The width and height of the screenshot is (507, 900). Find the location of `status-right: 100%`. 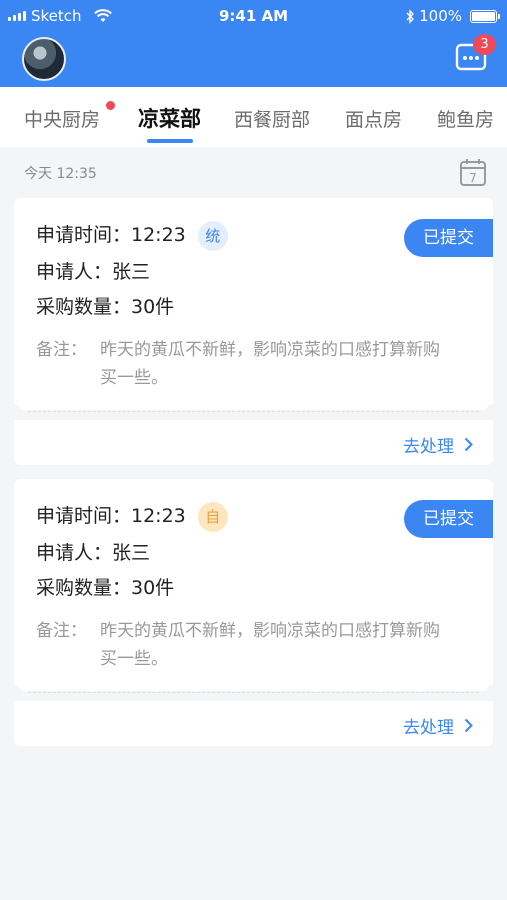

status-right: 100% is located at coordinates (453, 16).